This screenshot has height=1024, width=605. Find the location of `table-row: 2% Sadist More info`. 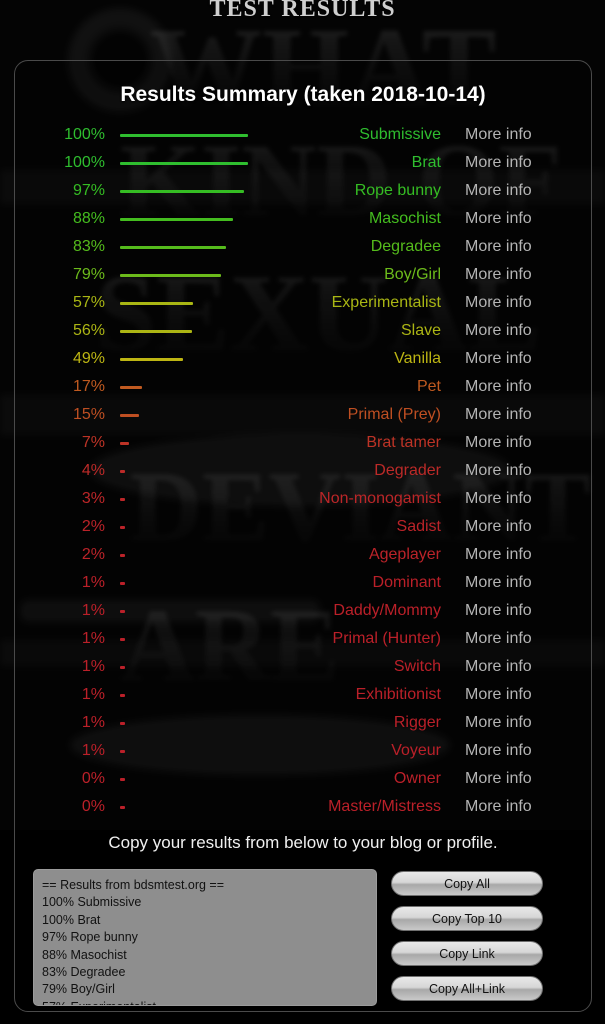

table-row: 2% Sadist More info is located at coordinates (303, 527).